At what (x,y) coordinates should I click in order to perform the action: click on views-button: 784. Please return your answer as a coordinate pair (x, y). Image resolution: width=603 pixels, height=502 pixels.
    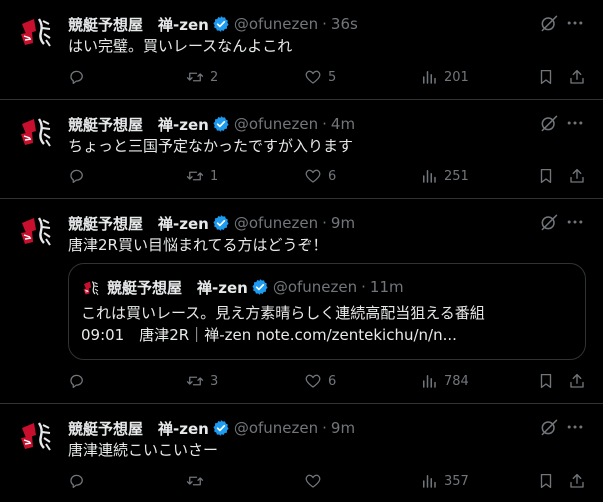
    Looking at the image, I should click on (444, 381).